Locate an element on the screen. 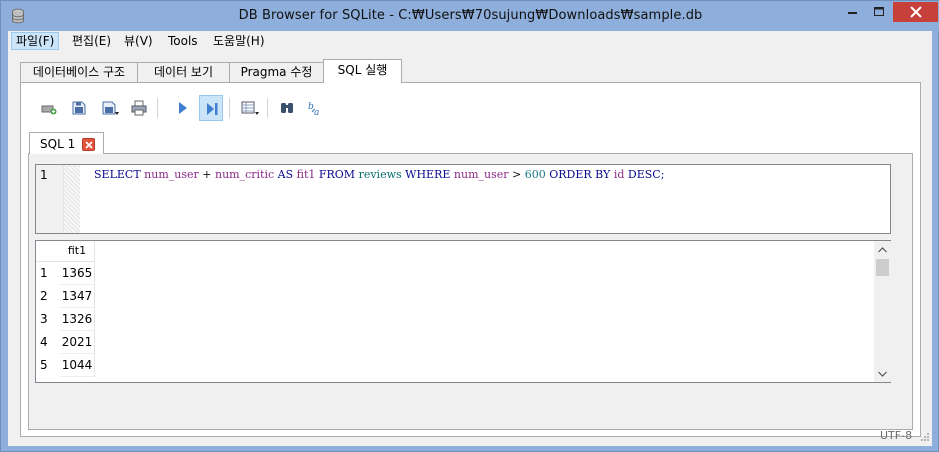  scroll-down-icon is located at coordinates (882, 374).